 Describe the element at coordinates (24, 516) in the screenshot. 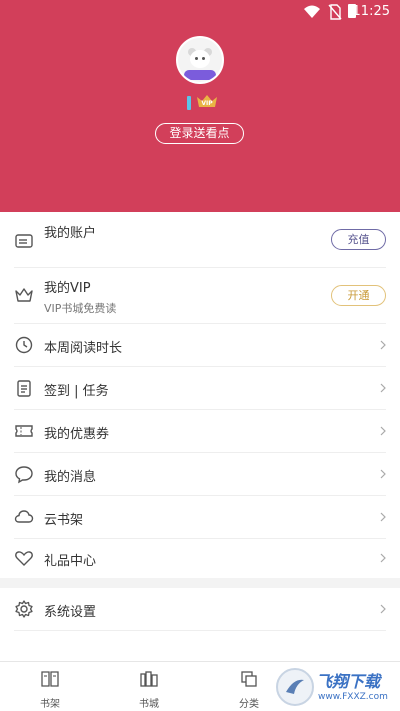

I see `cloud-icon` at that location.